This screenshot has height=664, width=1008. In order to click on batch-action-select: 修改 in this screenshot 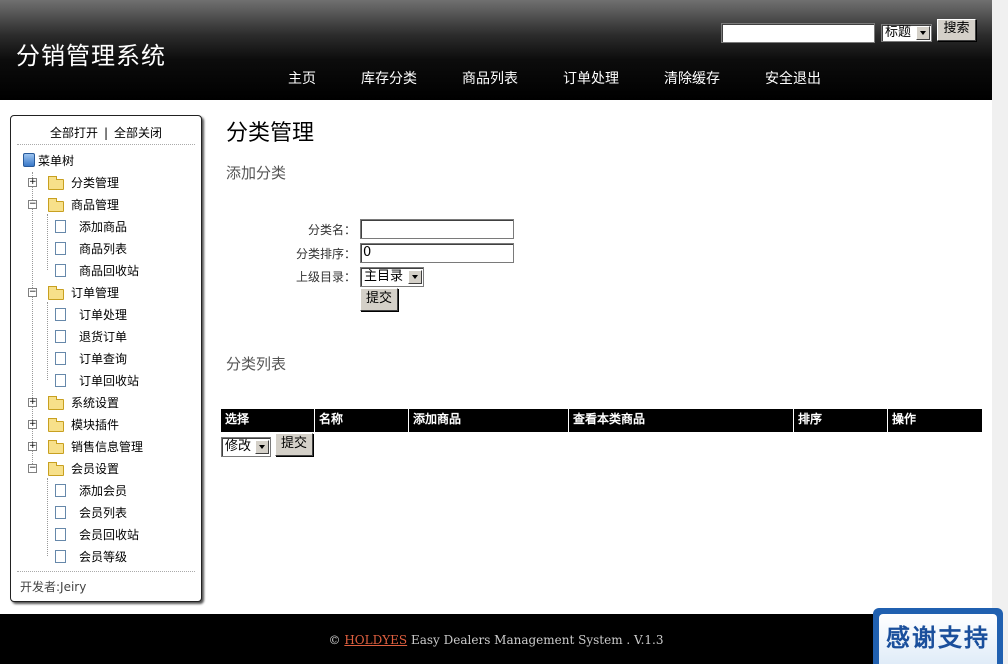, I will do `click(246, 447)`.